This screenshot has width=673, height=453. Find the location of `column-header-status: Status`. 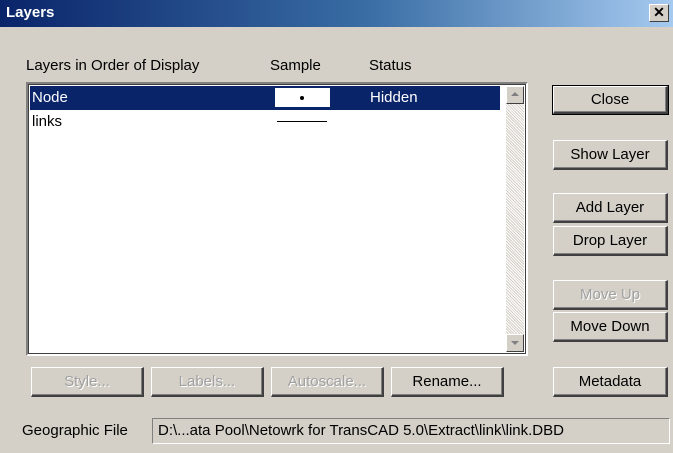

column-header-status: Status is located at coordinates (390, 65).